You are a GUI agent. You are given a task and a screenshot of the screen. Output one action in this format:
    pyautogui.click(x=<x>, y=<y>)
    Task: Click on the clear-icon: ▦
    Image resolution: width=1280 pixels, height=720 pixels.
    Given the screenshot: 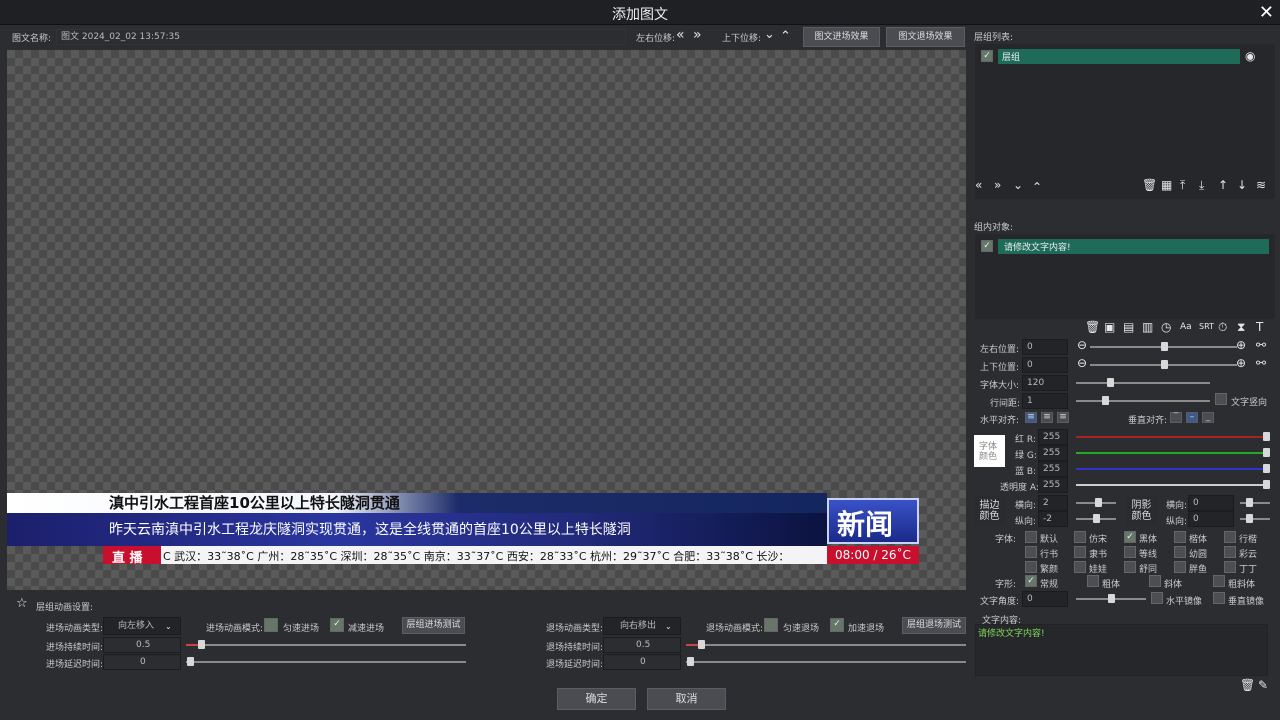 What is the action you would take?
    pyautogui.click(x=1166, y=185)
    